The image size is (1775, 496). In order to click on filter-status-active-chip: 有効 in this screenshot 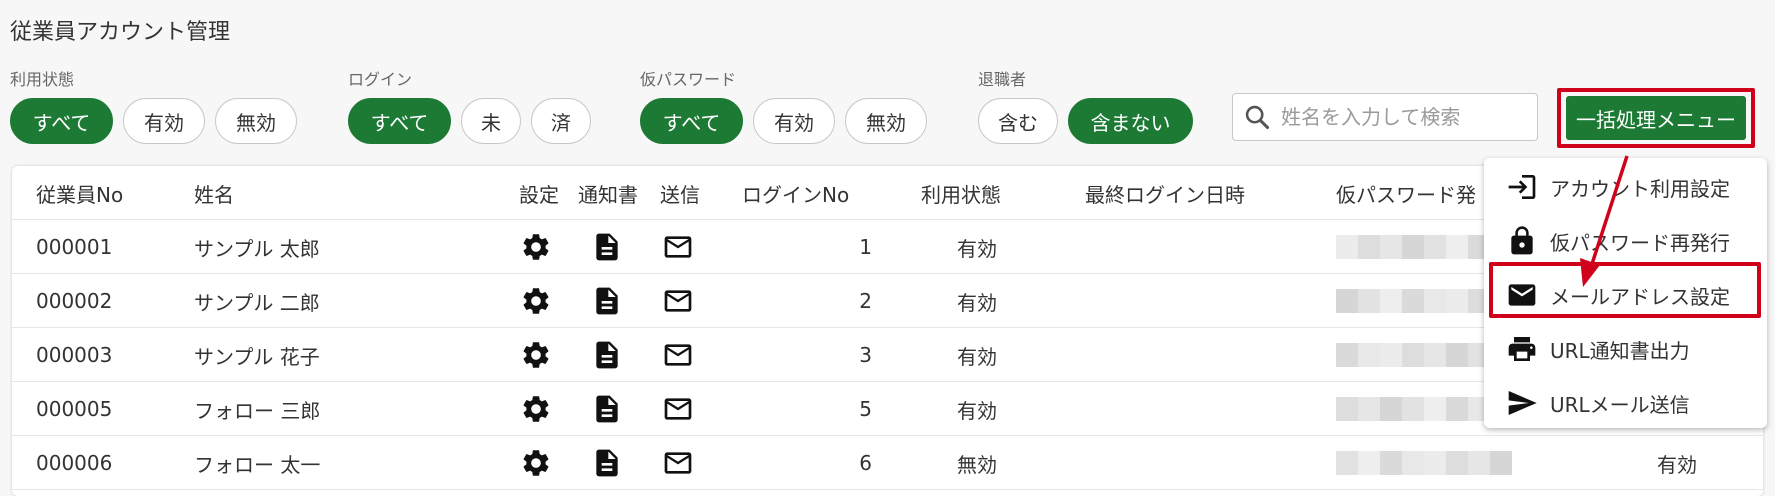, I will do `click(164, 121)`.